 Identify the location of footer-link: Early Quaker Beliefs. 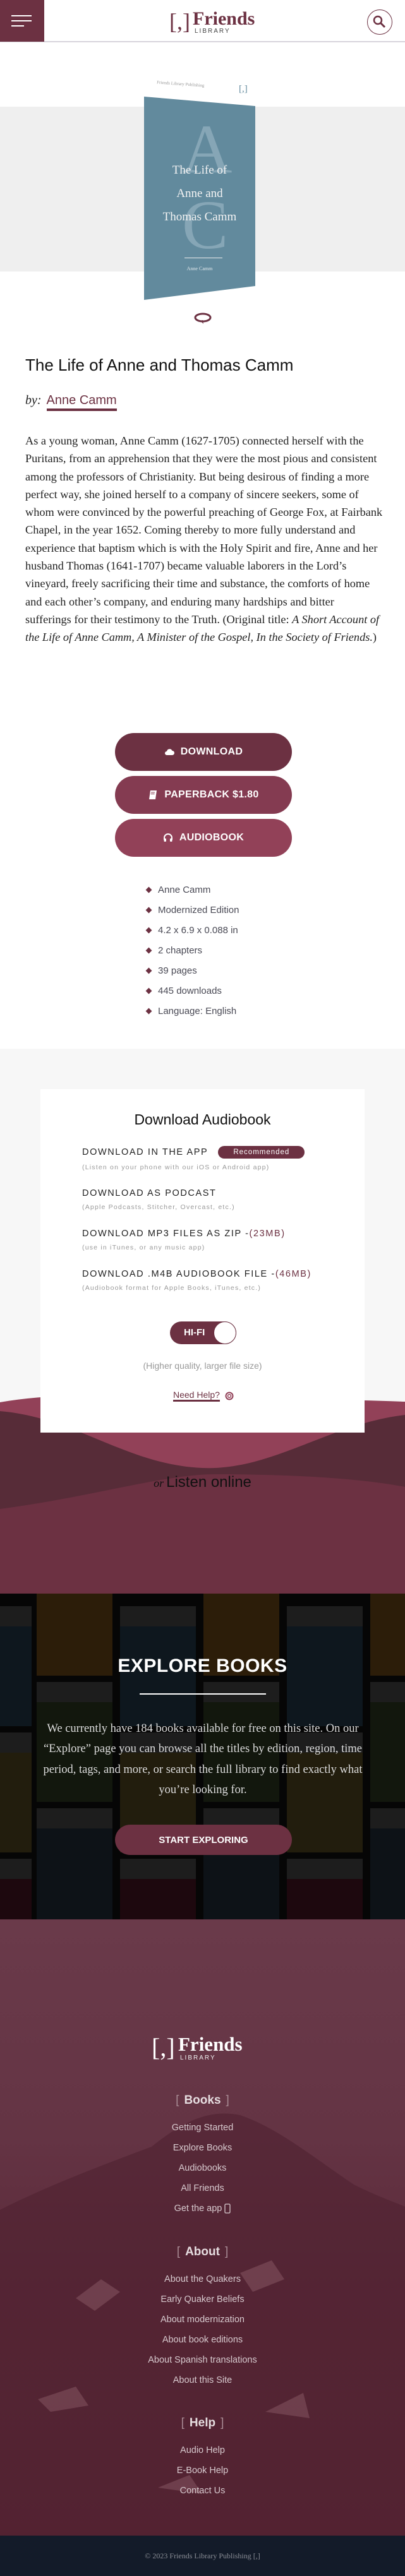
(202, 2299).